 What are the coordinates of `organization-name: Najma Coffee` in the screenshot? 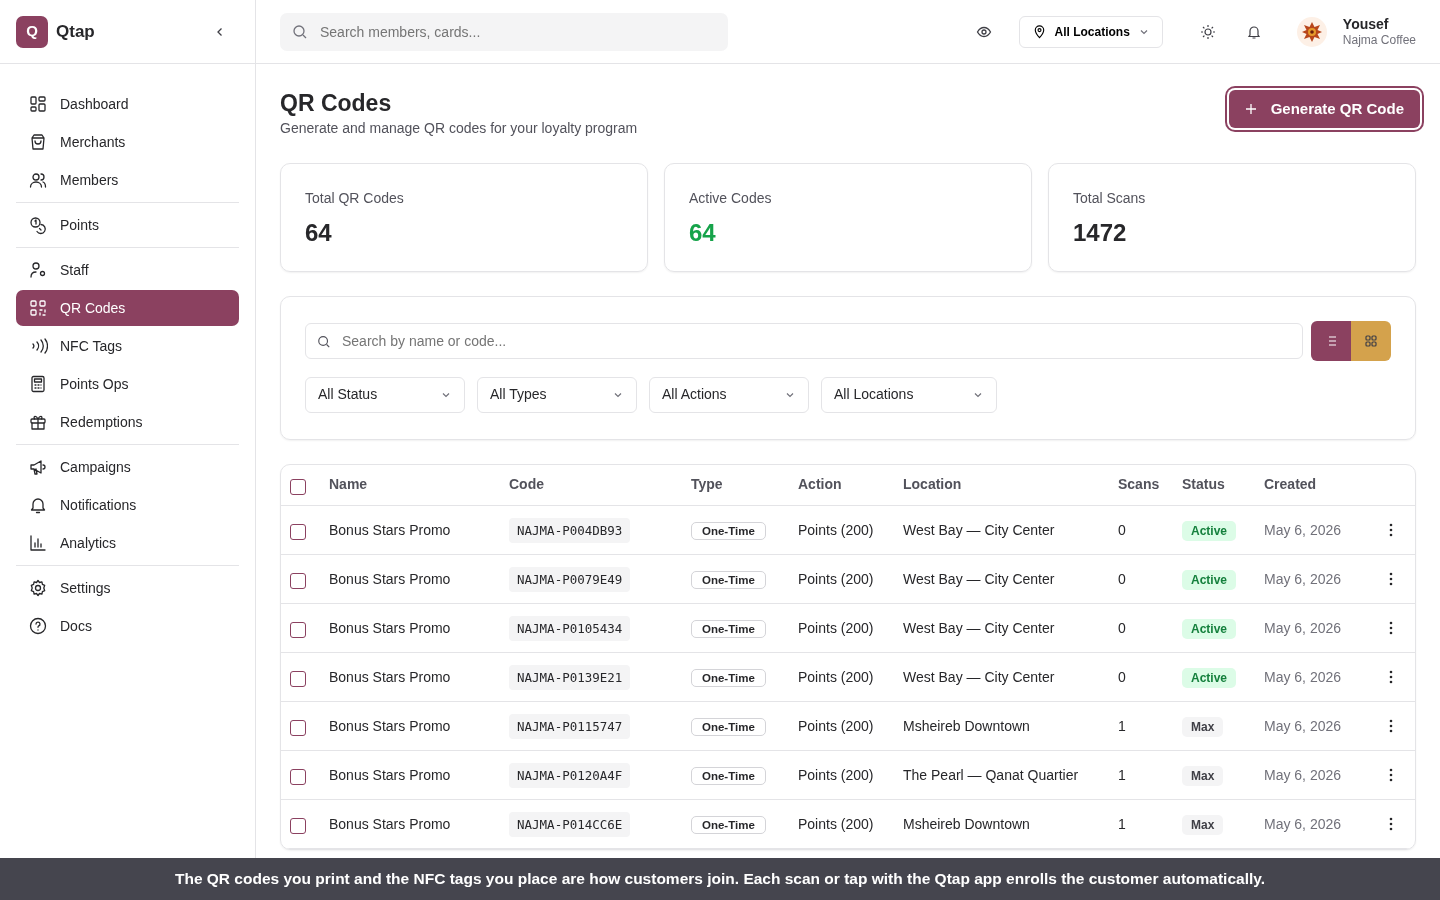 It's located at (1379, 40).